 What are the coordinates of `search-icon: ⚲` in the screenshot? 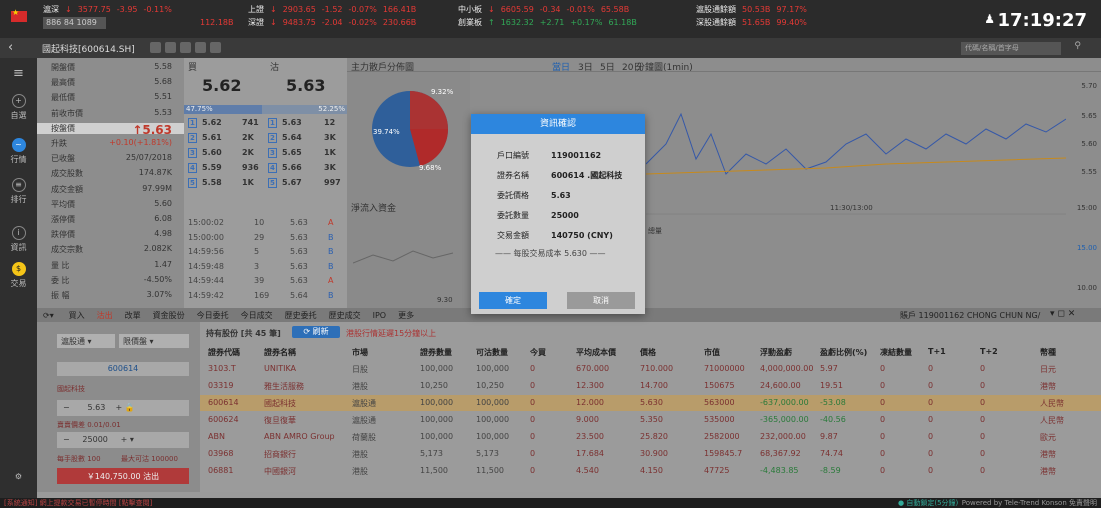 It's located at (1077, 46).